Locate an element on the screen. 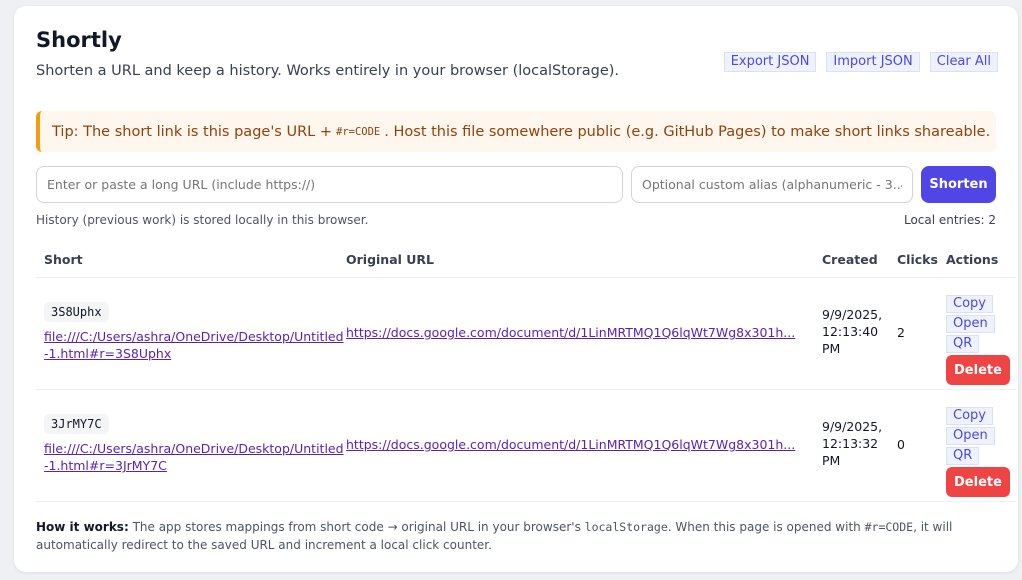 This screenshot has width=1022, height=580. export-json-button: Export JSON is located at coordinates (770, 62).